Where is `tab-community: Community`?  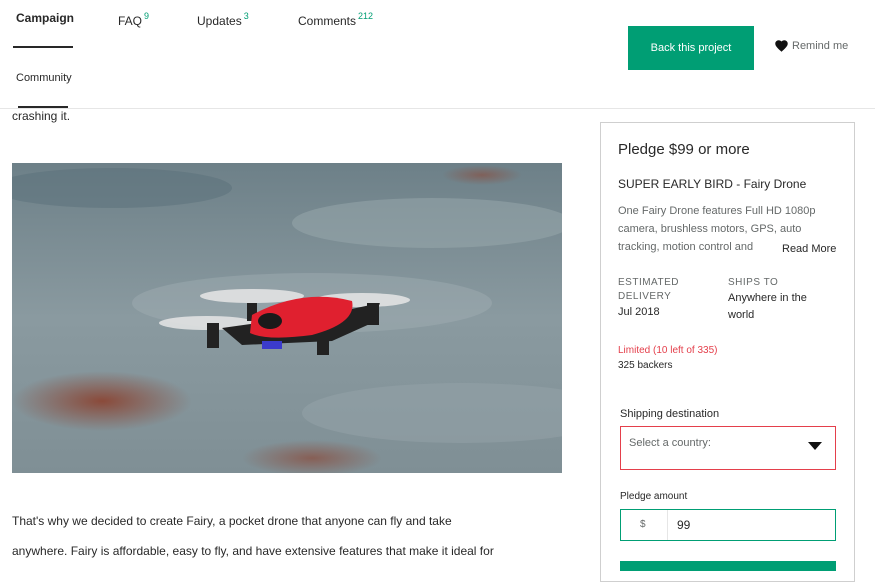
tab-community: Community is located at coordinates (44, 78).